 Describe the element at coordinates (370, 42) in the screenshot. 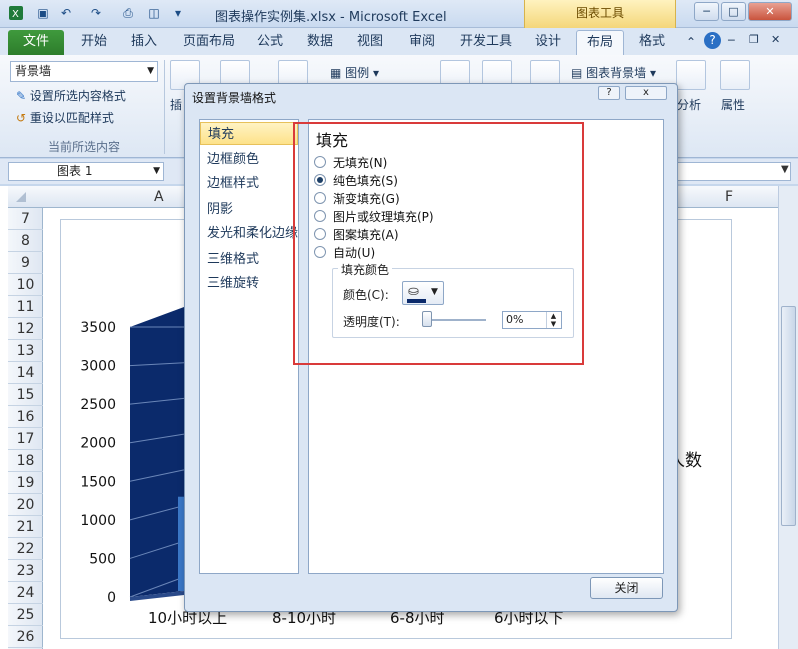

I see `tab-view: 视图` at that location.